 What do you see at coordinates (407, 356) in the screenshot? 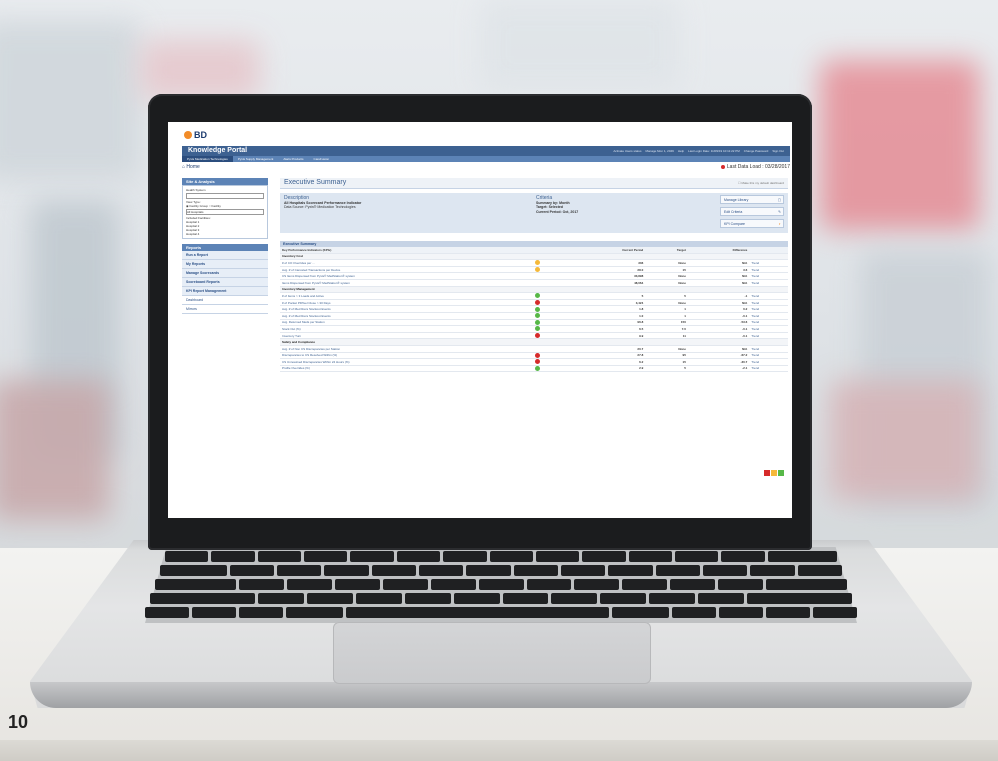
I see `kpi-name-link: Discrepancies to CS Resolved Within (%)` at bounding box center [407, 356].